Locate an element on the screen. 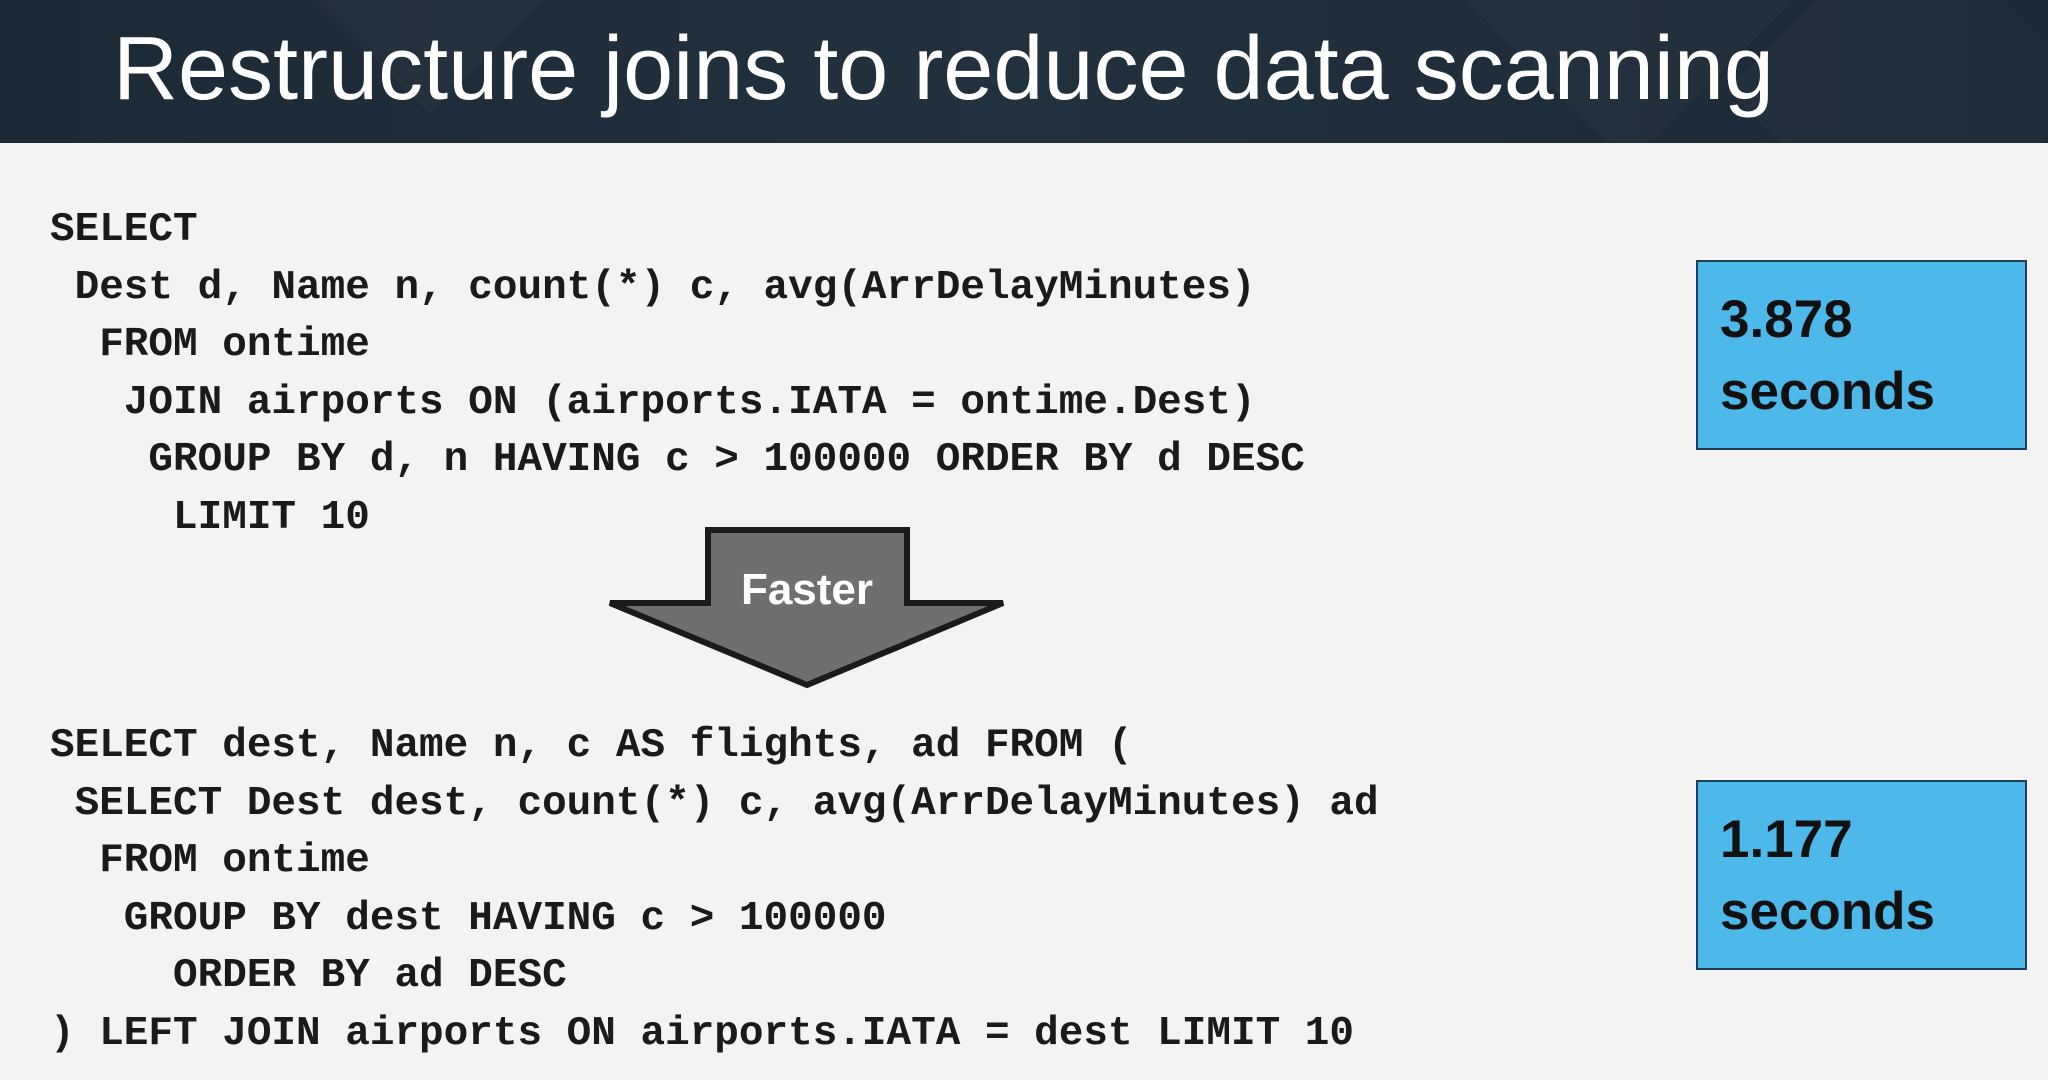  original-timing-box: 3.878 seconds is located at coordinates (1861, 355).